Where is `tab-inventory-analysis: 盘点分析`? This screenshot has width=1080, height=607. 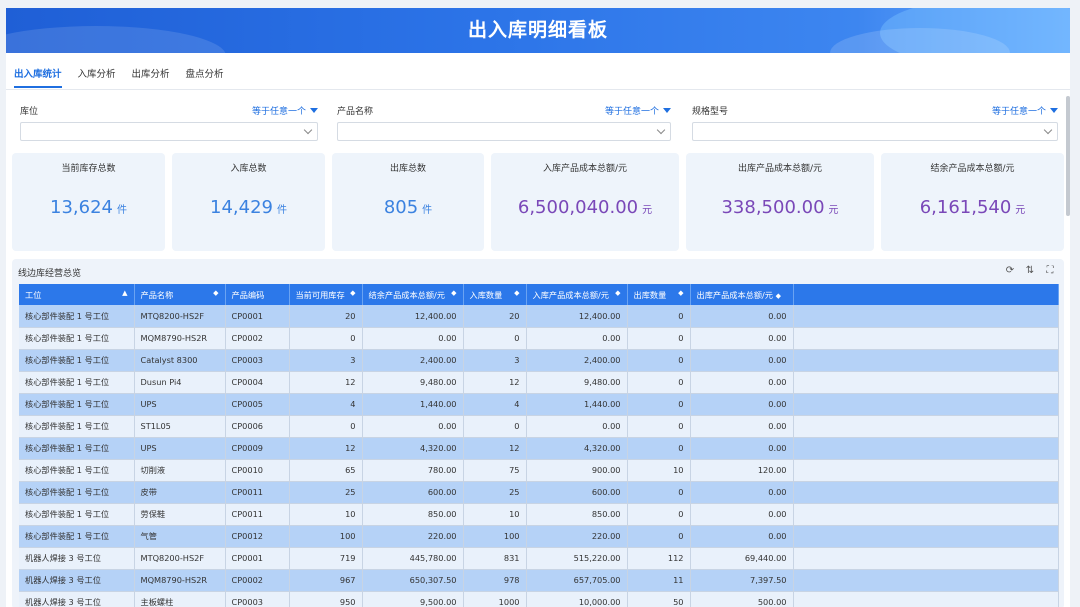 tab-inventory-analysis: 盘点分析 is located at coordinates (205, 75).